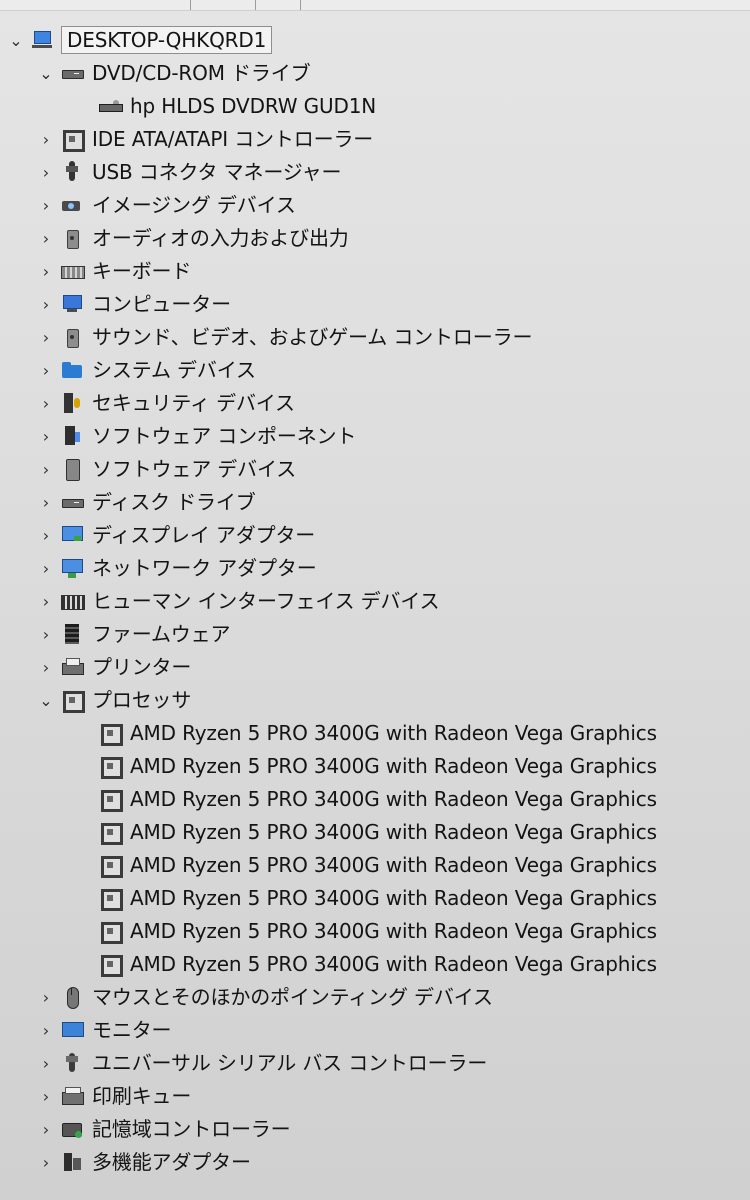 The height and width of the screenshot is (1200, 750). I want to click on tree-group-24: › 多機能アダプター, so click(140, 1162).